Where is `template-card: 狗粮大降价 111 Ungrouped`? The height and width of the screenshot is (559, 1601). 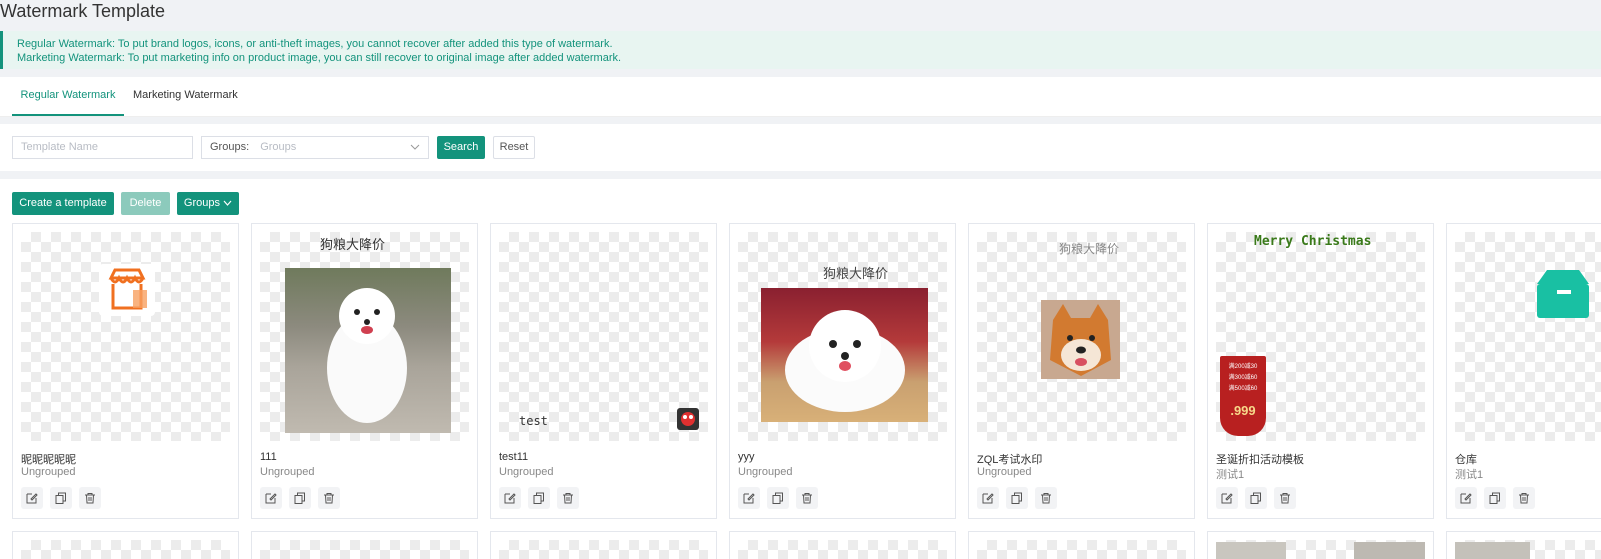 template-card: 狗粮大降价 111 Ungrouped is located at coordinates (364, 371).